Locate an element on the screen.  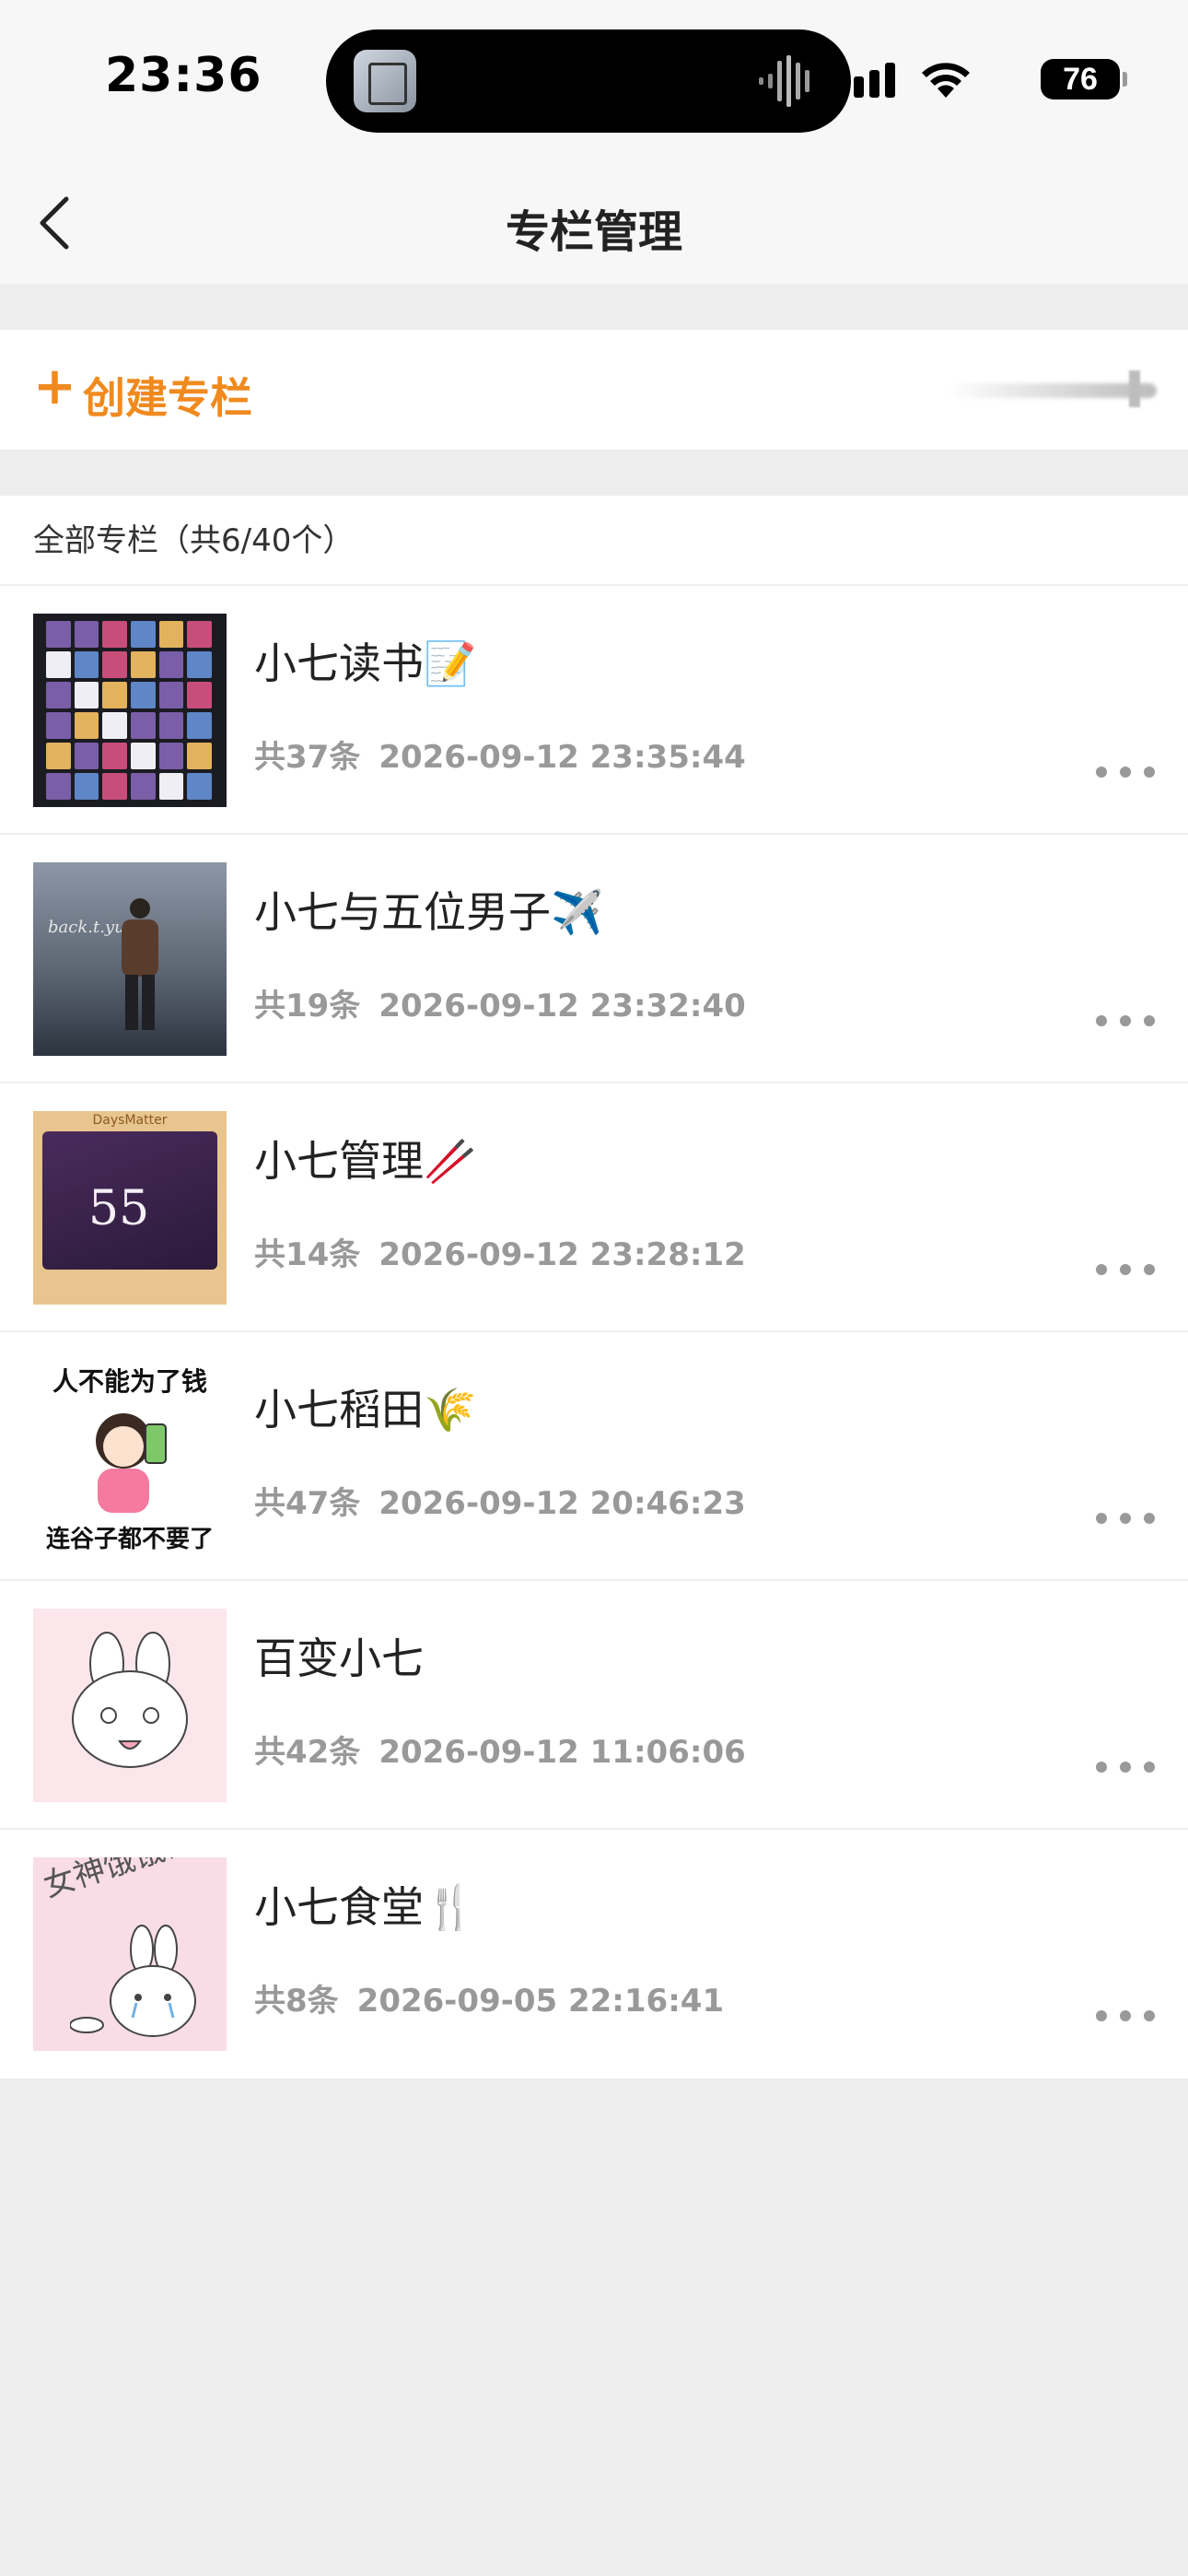
column-title: 小七管理🥢 is located at coordinates (365, 1161).